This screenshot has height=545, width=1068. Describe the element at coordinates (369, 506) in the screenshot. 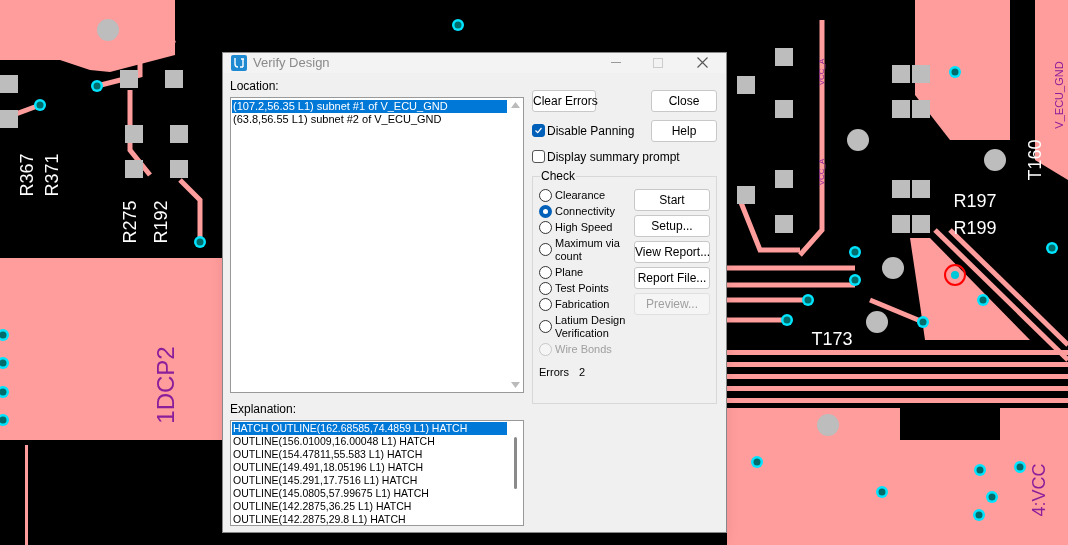

I see `explanation-item: OUTLINE(142.2875,36.25 L1) HATCH` at that location.